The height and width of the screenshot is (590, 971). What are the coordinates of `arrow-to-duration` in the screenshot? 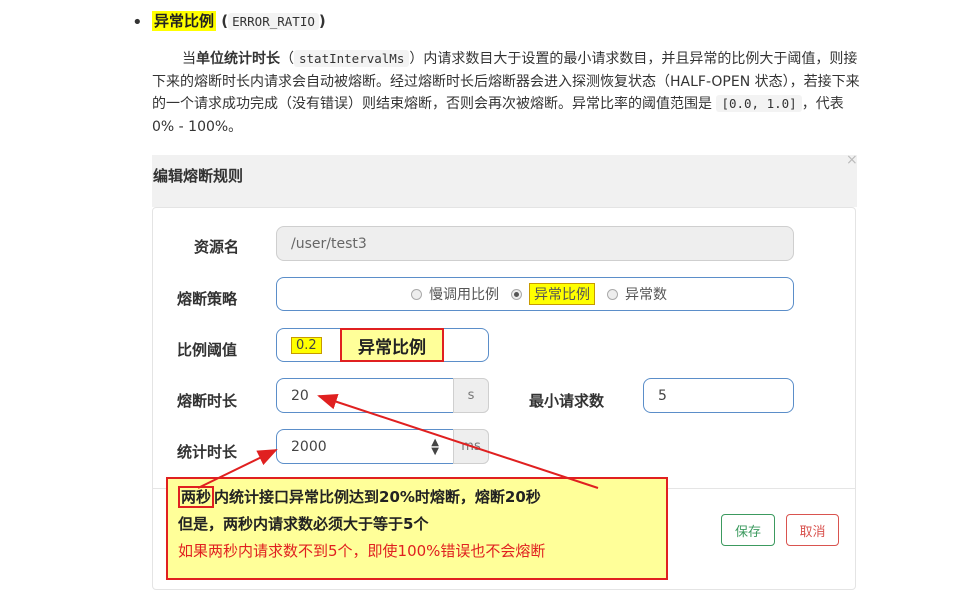 It's located at (458, 441).